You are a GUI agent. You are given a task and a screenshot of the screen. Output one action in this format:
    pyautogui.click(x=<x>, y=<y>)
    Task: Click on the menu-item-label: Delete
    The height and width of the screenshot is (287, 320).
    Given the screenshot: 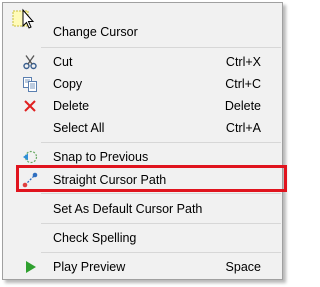 What is the action you would take?
    pyautogui.click(x=71, y=106)
    